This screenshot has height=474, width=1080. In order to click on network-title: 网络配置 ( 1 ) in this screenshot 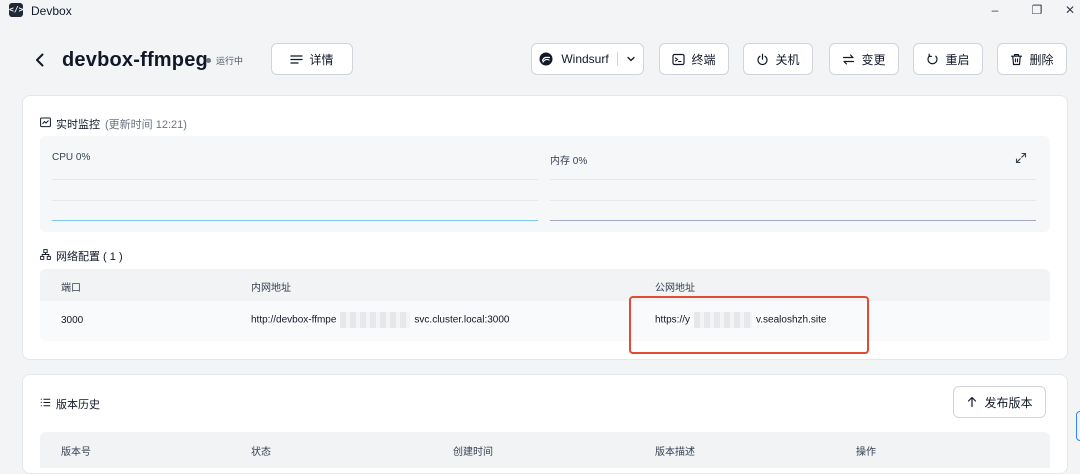, I will do `click(89, 257)`.